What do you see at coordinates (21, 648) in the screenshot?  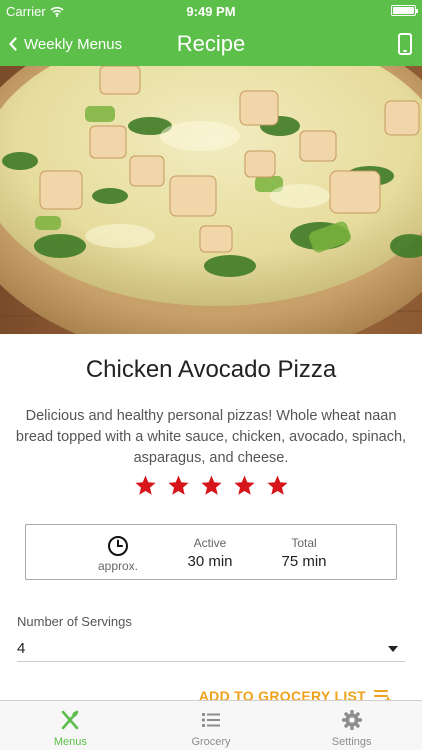 I see `servings-value: 4` at bounding box center [21, 648].